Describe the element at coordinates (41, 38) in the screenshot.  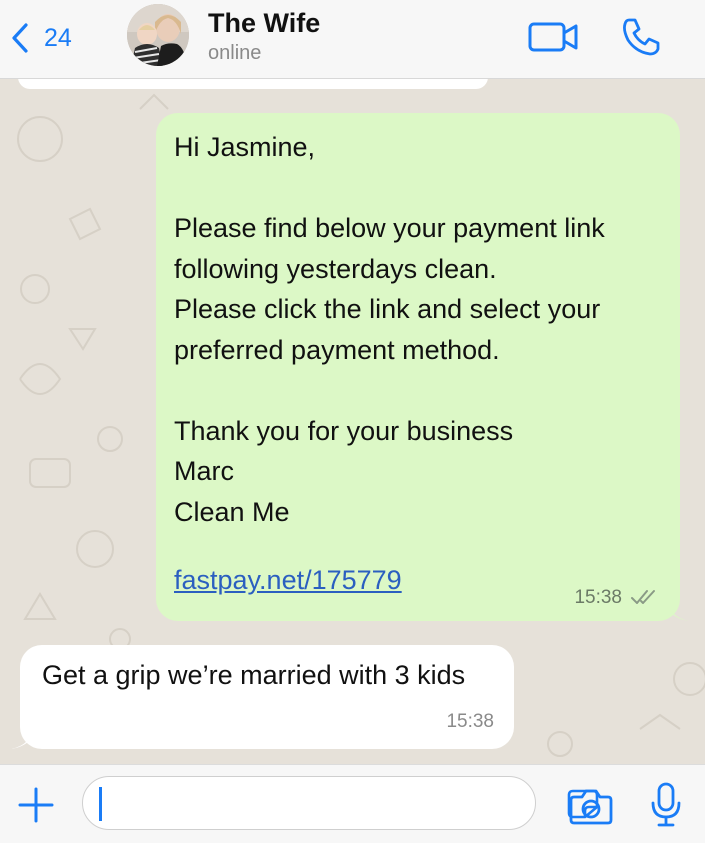
I see `back-button: 24` at that location.